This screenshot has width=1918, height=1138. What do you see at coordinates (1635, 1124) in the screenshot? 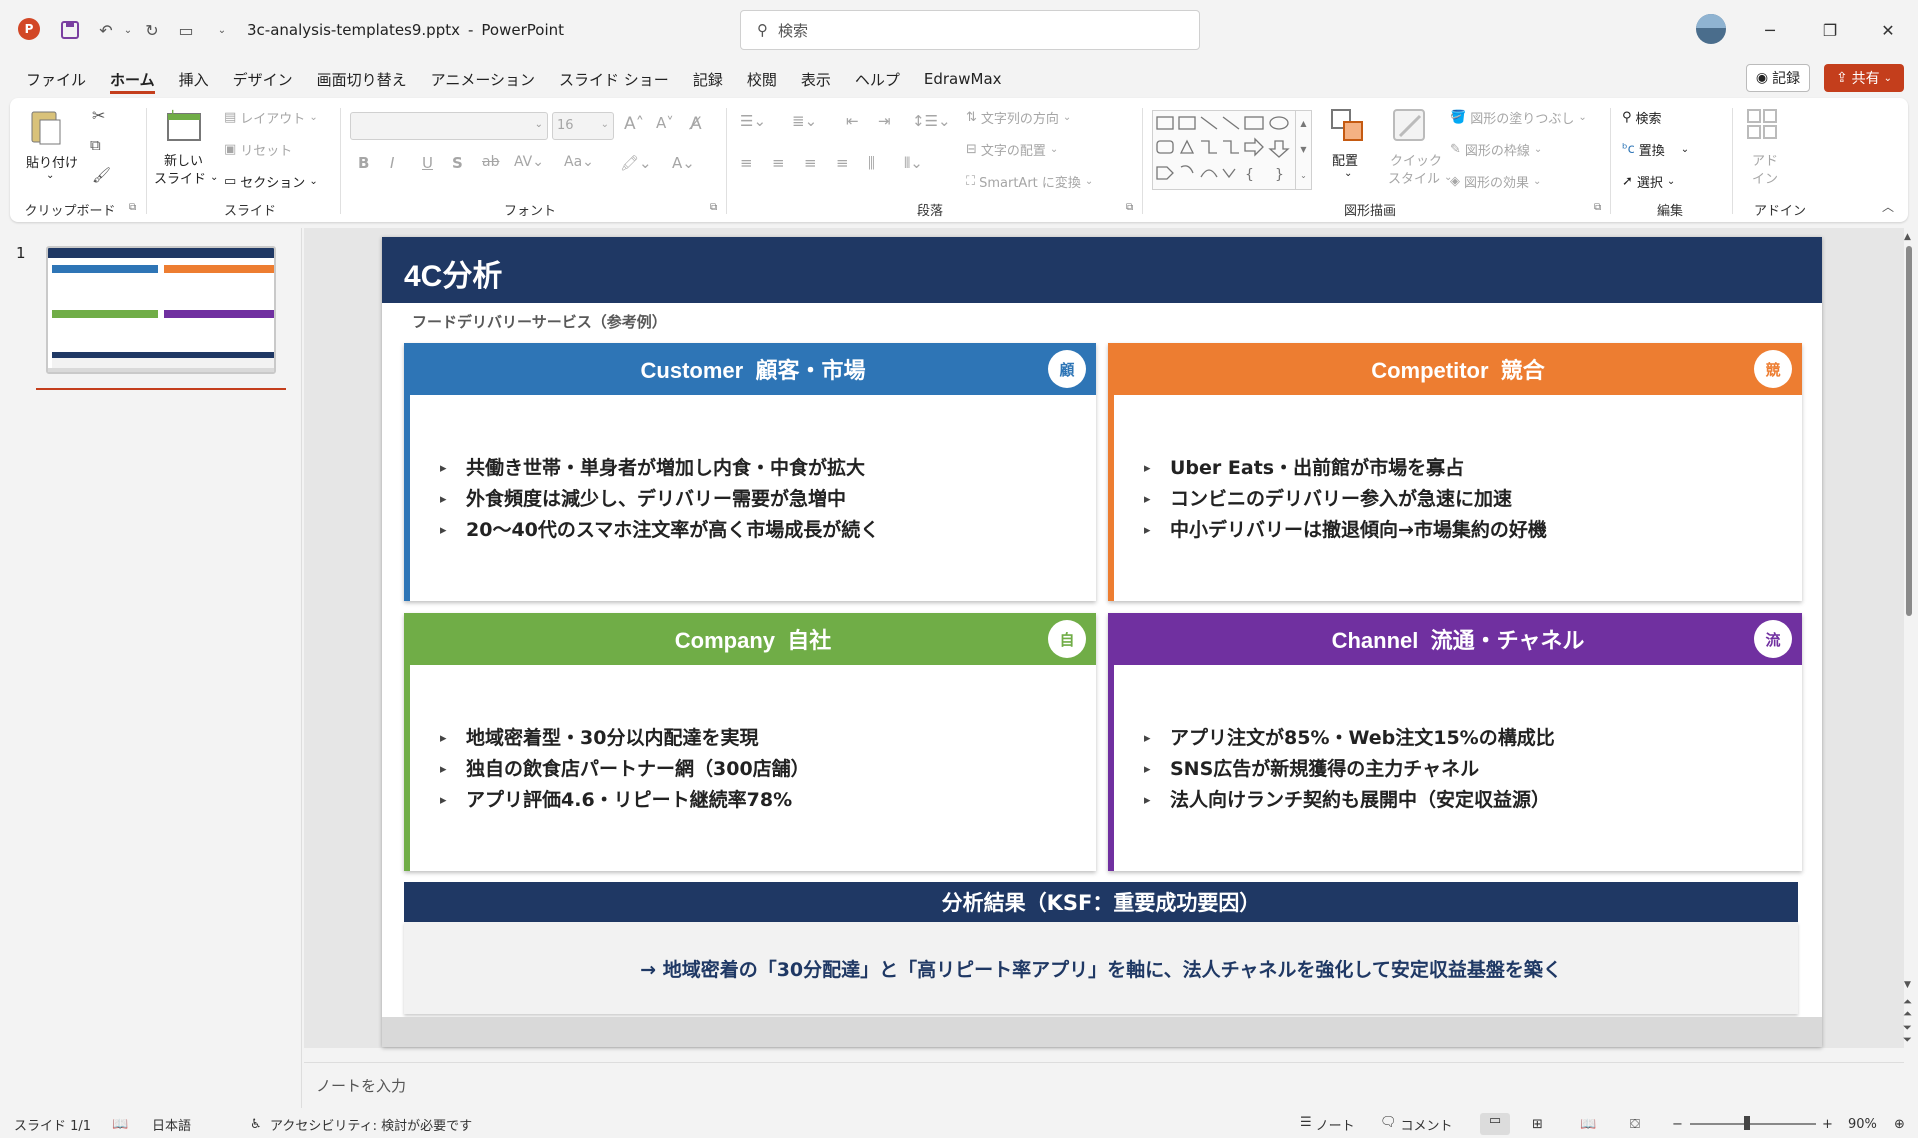
I see `slideshow-icon: ⛋` at bounding box center [1635, 1124].